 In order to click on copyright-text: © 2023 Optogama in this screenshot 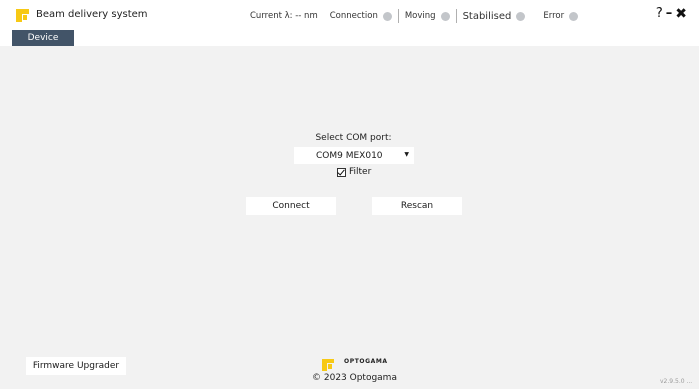, I will do `click(354, 378)`.